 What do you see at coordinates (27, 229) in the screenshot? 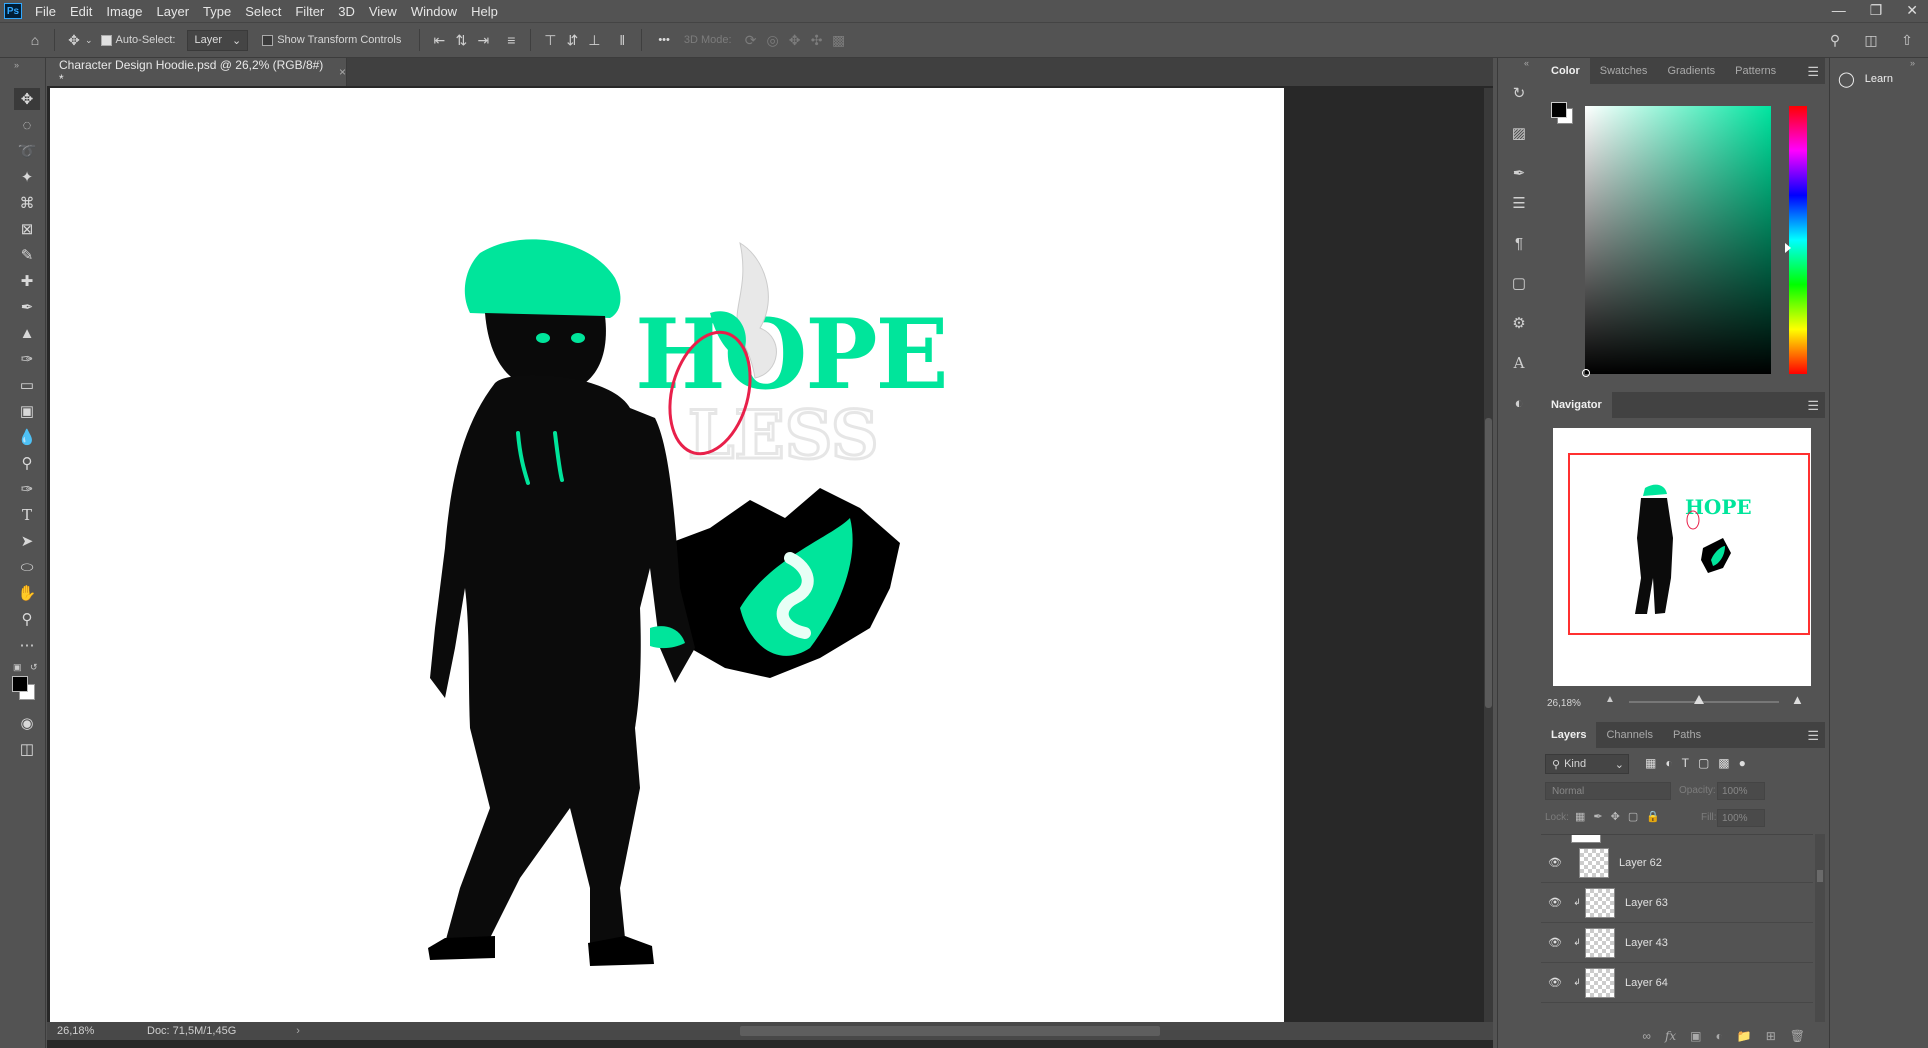
I see `frame-icon: ⊠` at bounding box center [27, 229].